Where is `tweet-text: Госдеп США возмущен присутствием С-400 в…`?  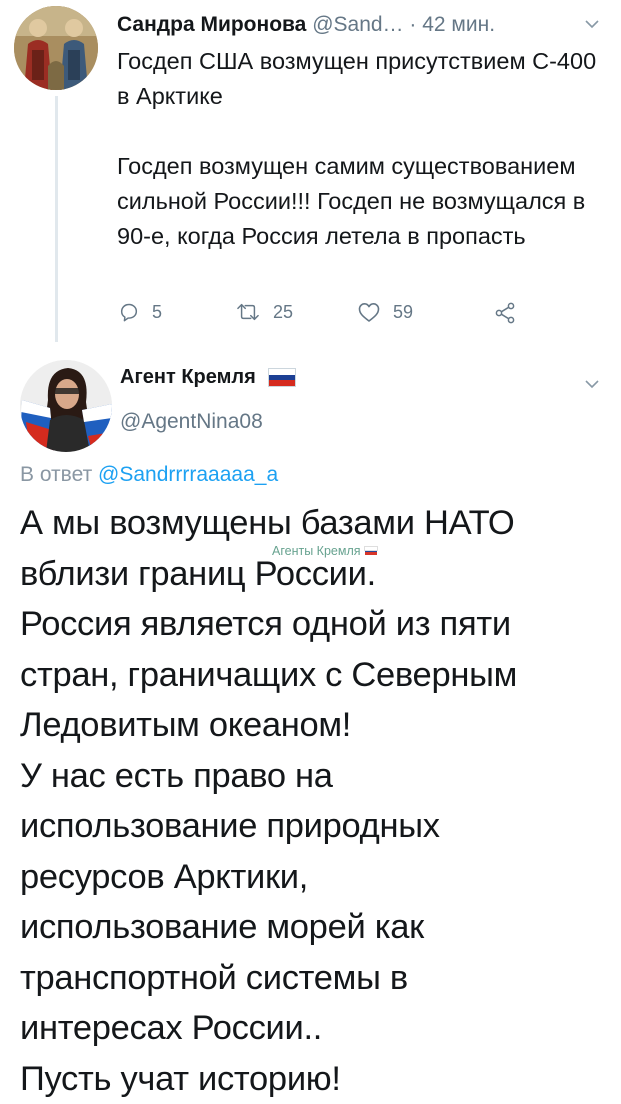
tweet-text: Госдеп США возмущен присутствием С-400 в… is located at coordinates (357, 149).